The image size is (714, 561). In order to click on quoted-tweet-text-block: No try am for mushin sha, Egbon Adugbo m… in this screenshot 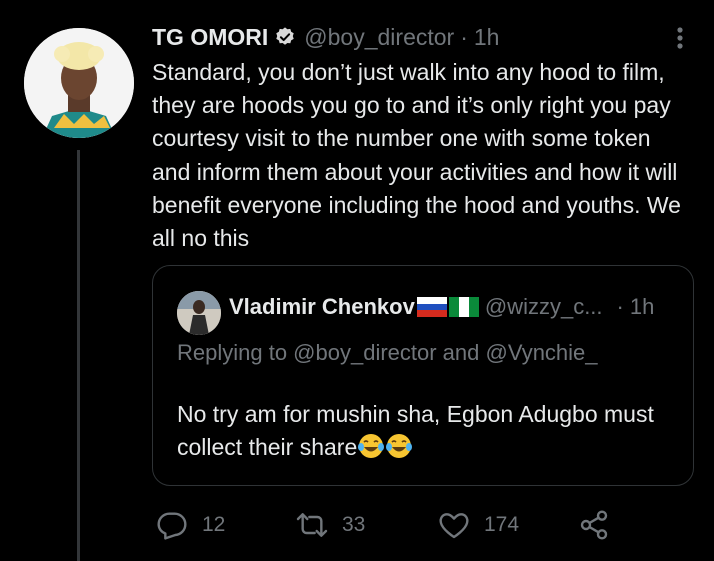, I will do `click(427, 431)`.